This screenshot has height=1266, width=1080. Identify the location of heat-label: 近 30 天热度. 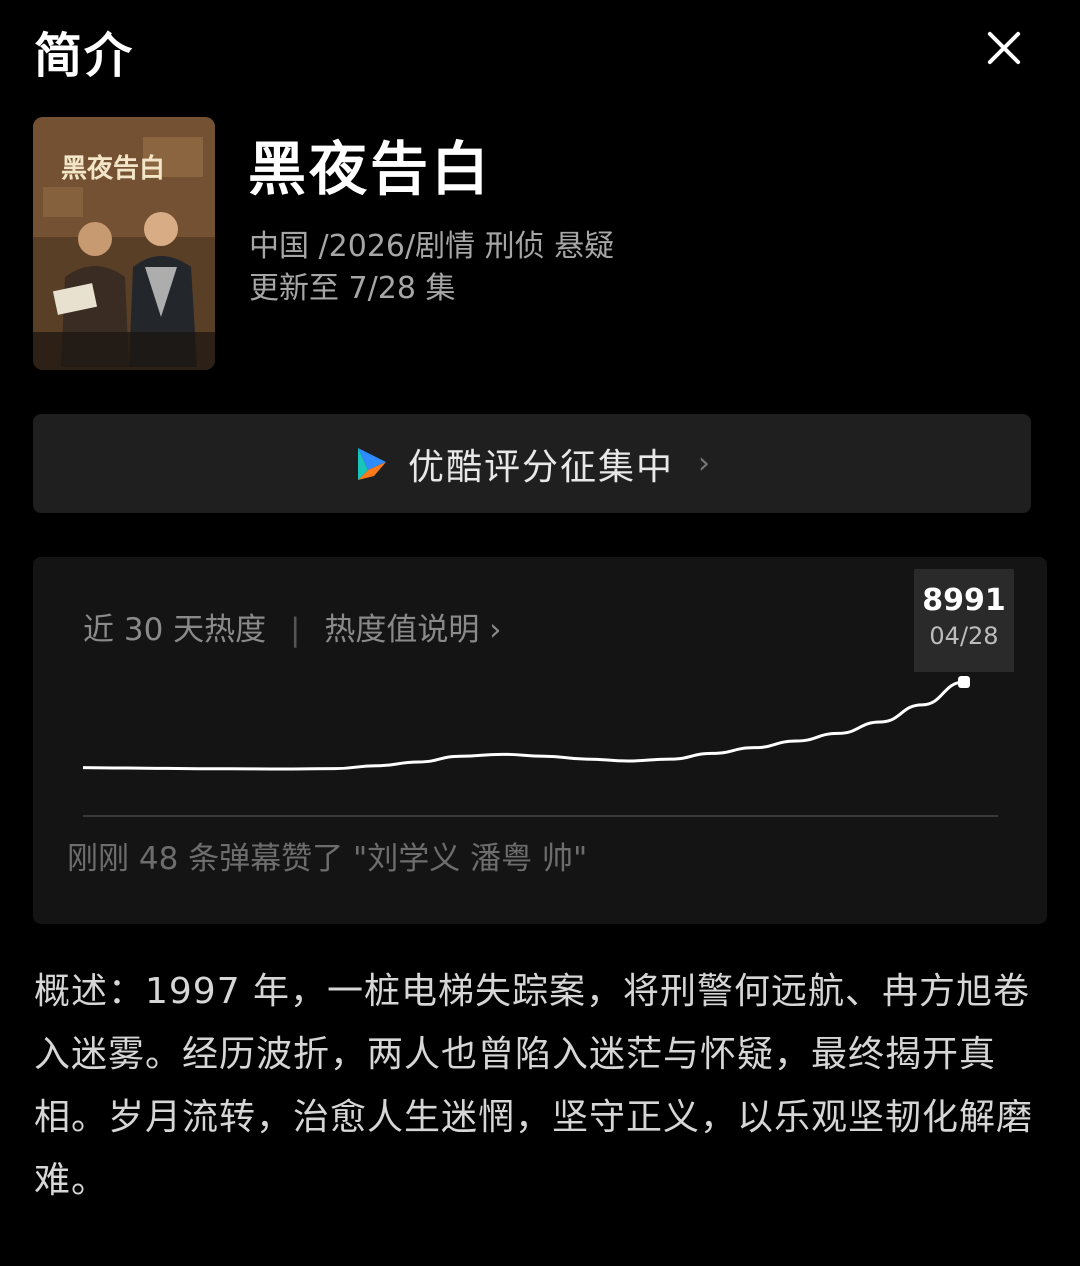
(175, 630).